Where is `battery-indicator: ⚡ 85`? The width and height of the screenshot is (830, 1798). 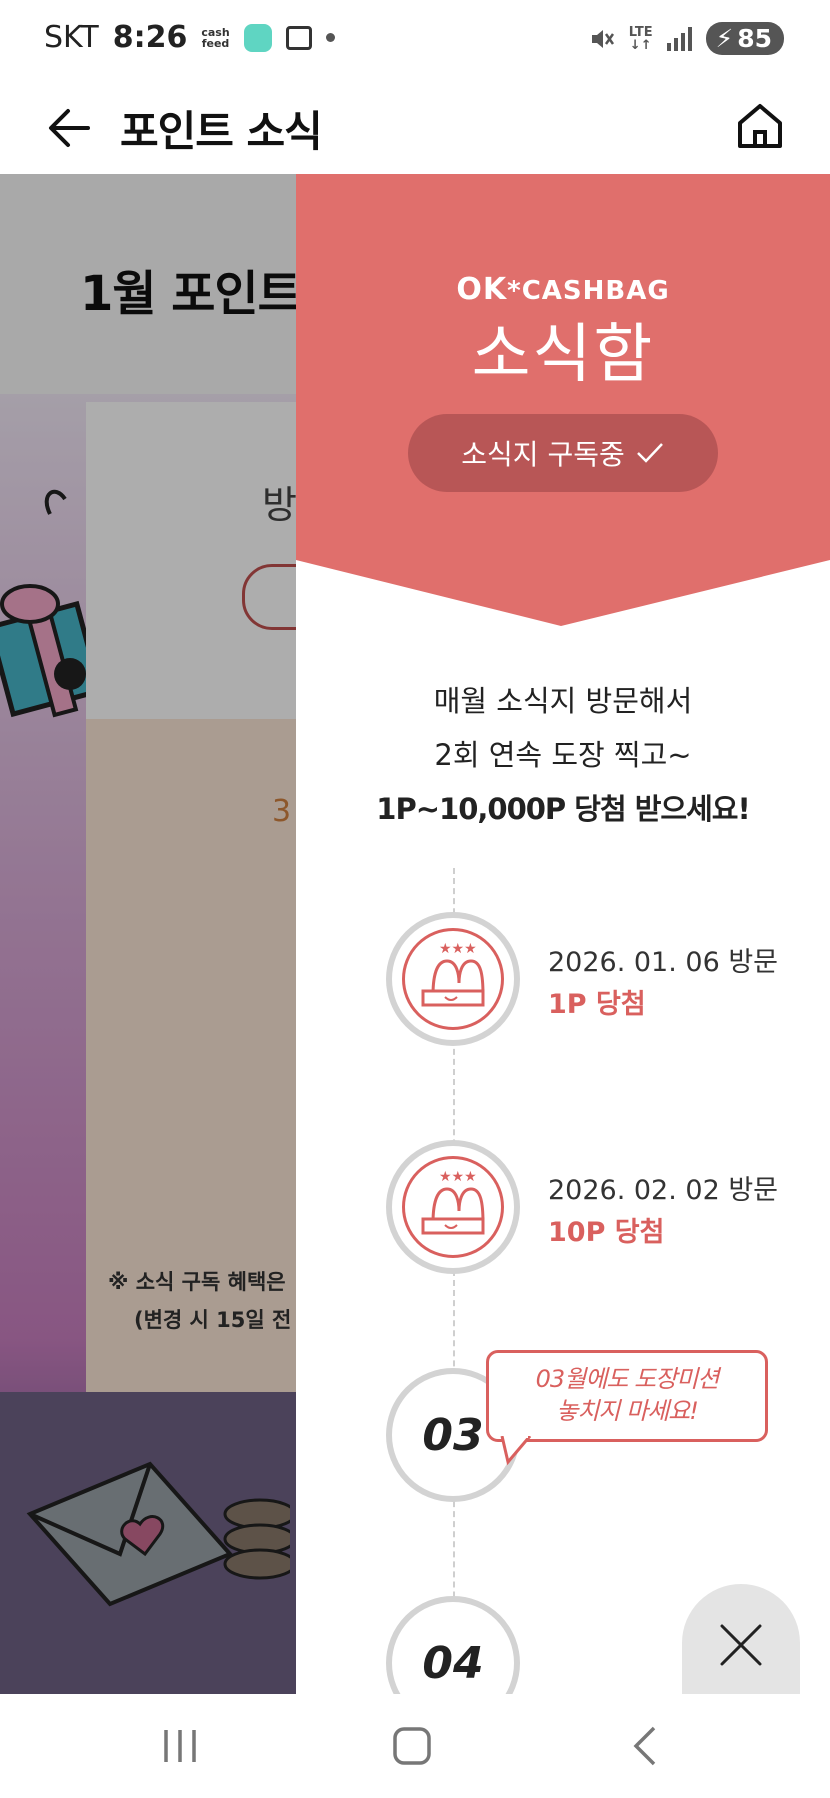
battery-indicator: ⚡ 85 is located at coordinates (744, 38).